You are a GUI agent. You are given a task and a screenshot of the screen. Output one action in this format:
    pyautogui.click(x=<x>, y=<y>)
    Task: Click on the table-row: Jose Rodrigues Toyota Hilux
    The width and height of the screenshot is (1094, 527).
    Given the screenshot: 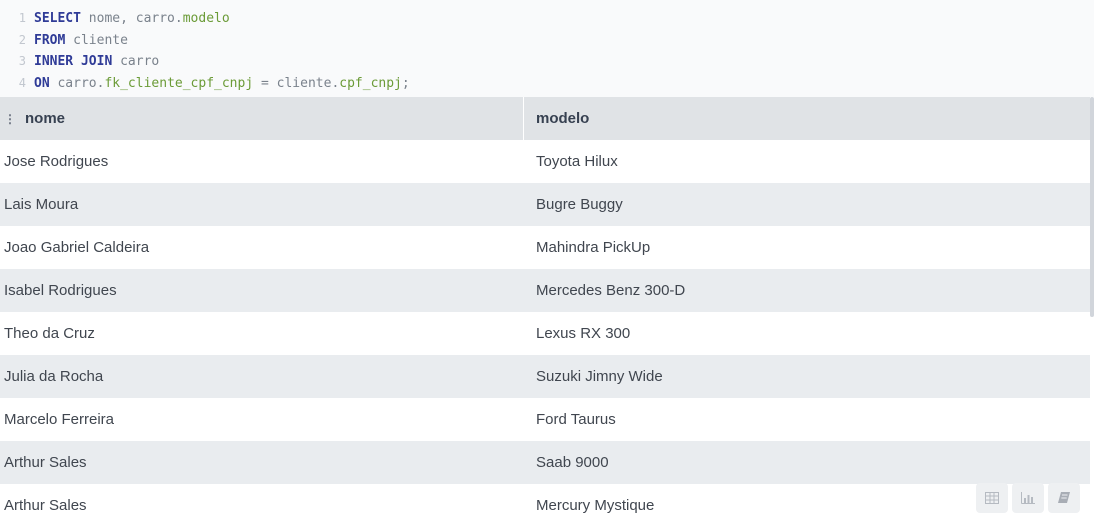 What is the action you would take?
    pyautogui.click(x=545, y=161)
    